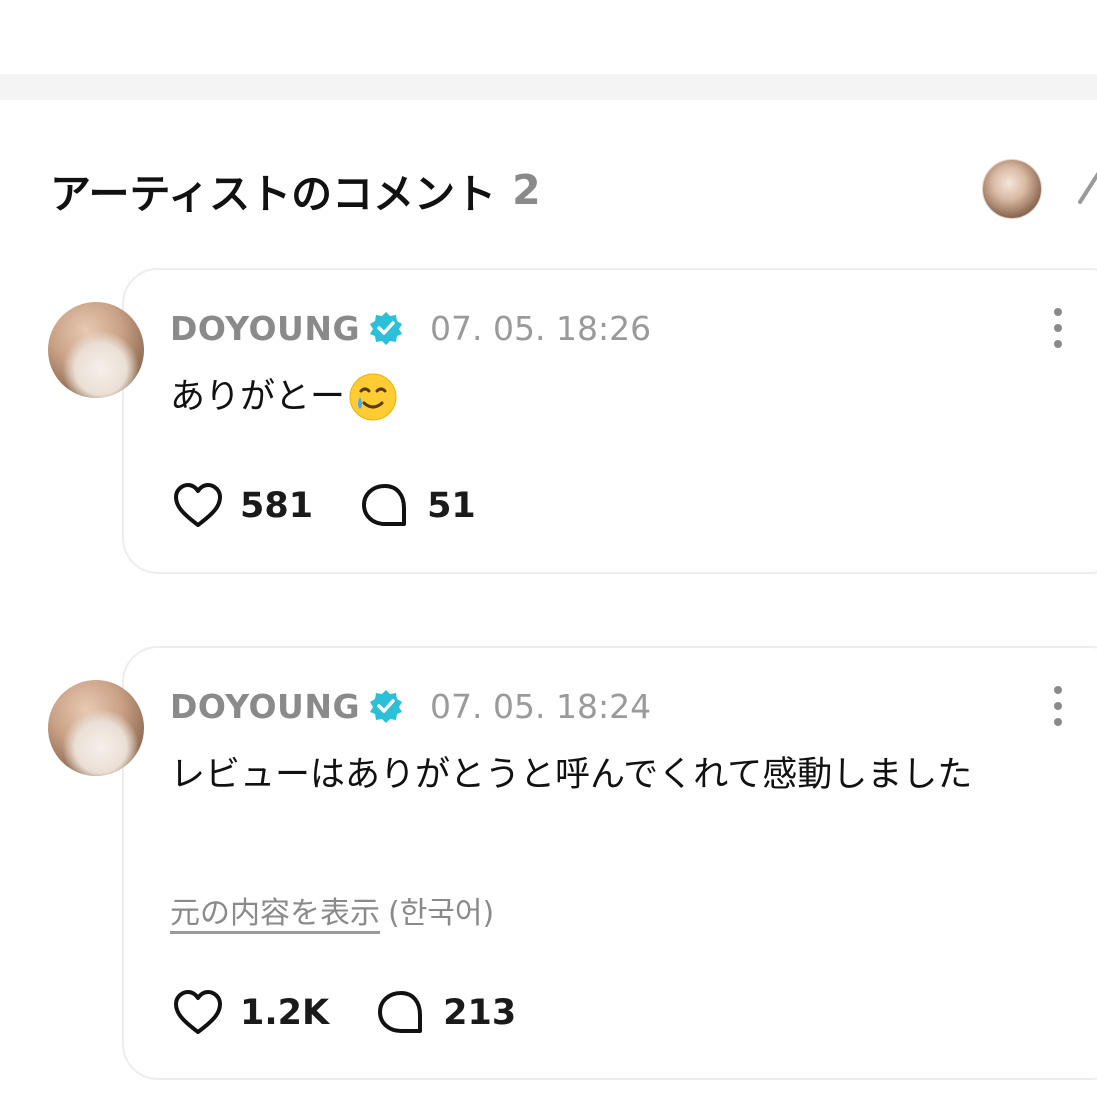  What do you see at coordinates (541, 706) in the screenshot?
I see `comment-timestamp: 07. 05. 18:24` at bounding box center [541, 706].